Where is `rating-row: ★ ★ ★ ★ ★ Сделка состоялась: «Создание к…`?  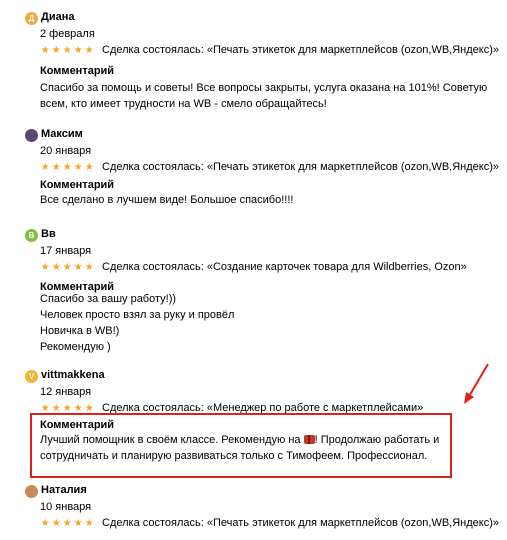 rating-row: ★ ★ ★ ★ ★ Сделка состоялась: «Создание к… is located at coordinates (253, 267).